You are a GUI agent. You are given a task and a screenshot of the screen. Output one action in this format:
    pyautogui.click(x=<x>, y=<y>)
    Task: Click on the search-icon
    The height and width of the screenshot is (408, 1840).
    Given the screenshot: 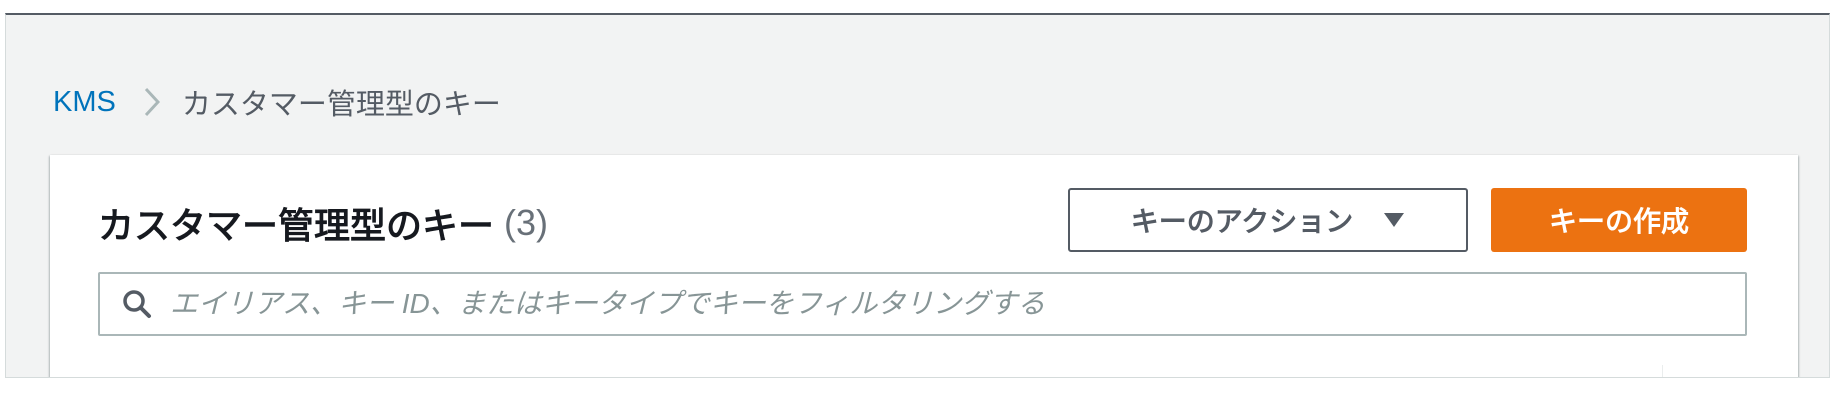 What is the action you would take?
    pyautogui.click(x=137, y=304)
    